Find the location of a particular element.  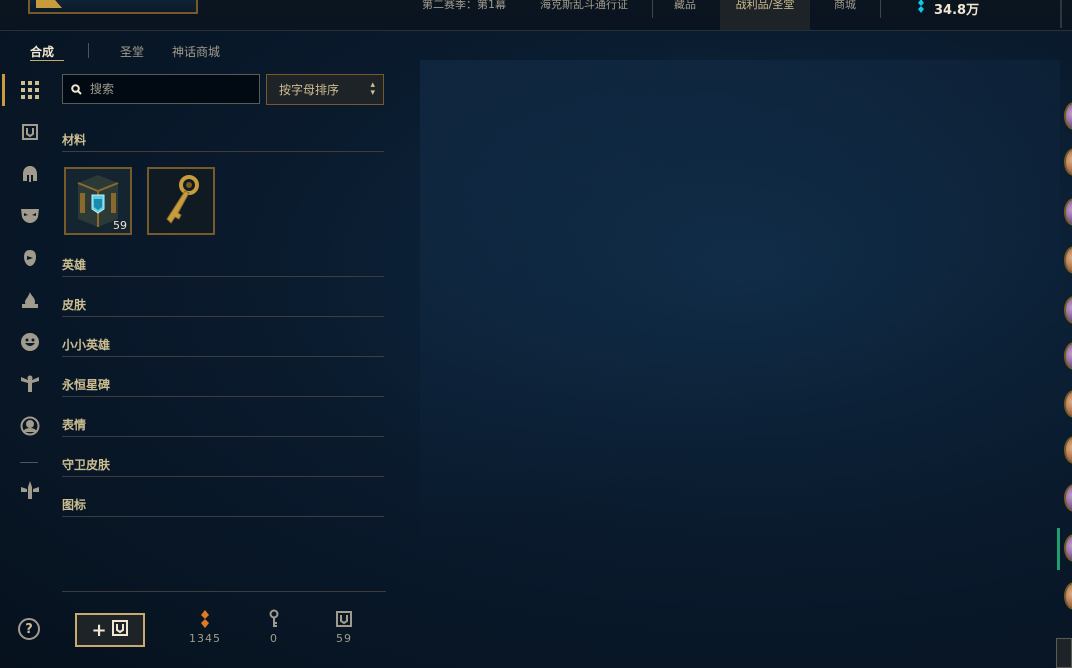

chest-filter-icon is located at coordinates (30, 132).